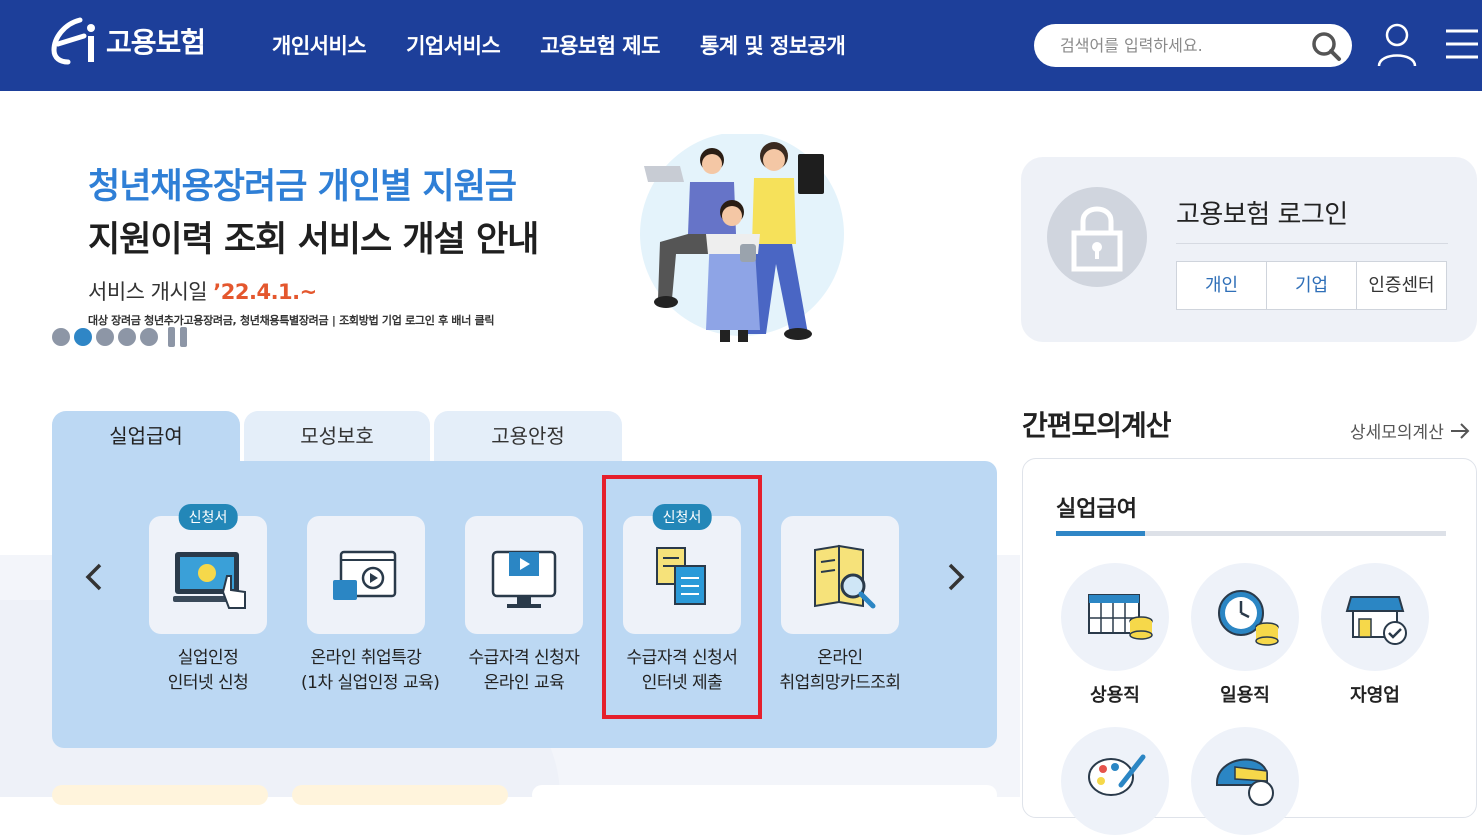 This screenshot has height=839, width=1482. Describe the element at coordinates (209, 580) in the screenshot. I see `computer-won-icon` at that location.